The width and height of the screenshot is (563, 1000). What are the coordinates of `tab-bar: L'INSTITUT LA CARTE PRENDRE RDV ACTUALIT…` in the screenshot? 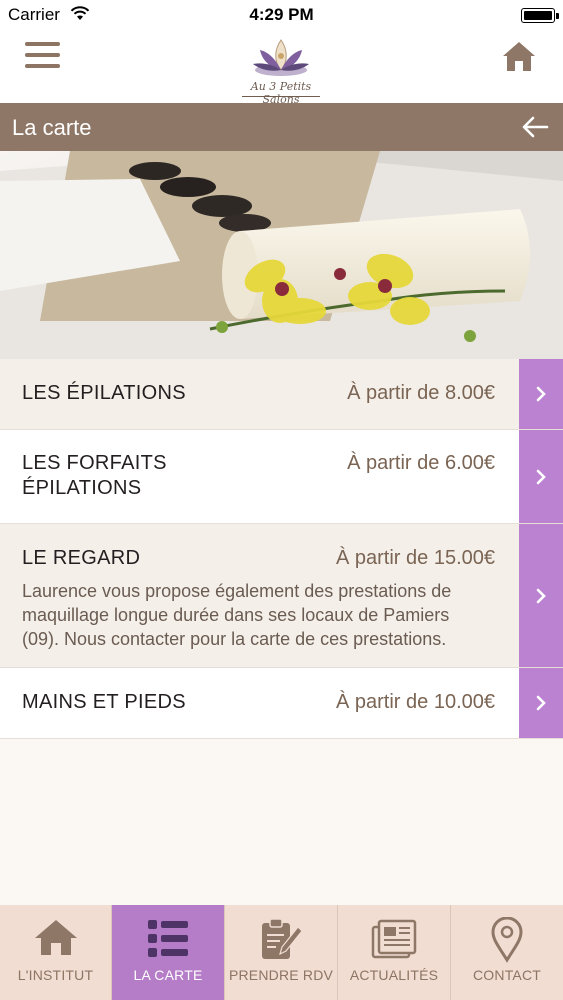 It's located at (281, 952).